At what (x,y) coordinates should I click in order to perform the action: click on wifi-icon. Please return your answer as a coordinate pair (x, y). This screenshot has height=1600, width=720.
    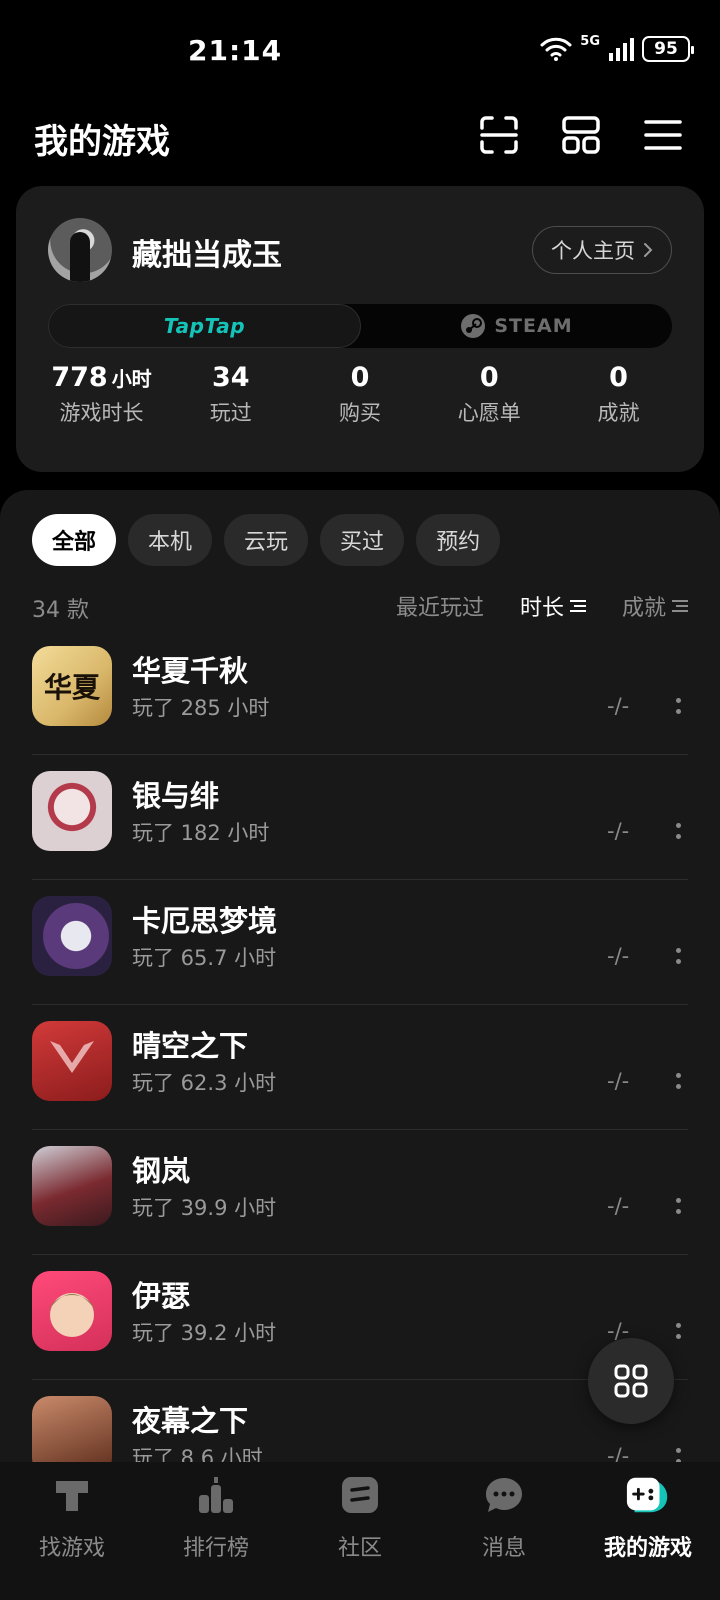
    Looking at the image, I should click on (556, 49).